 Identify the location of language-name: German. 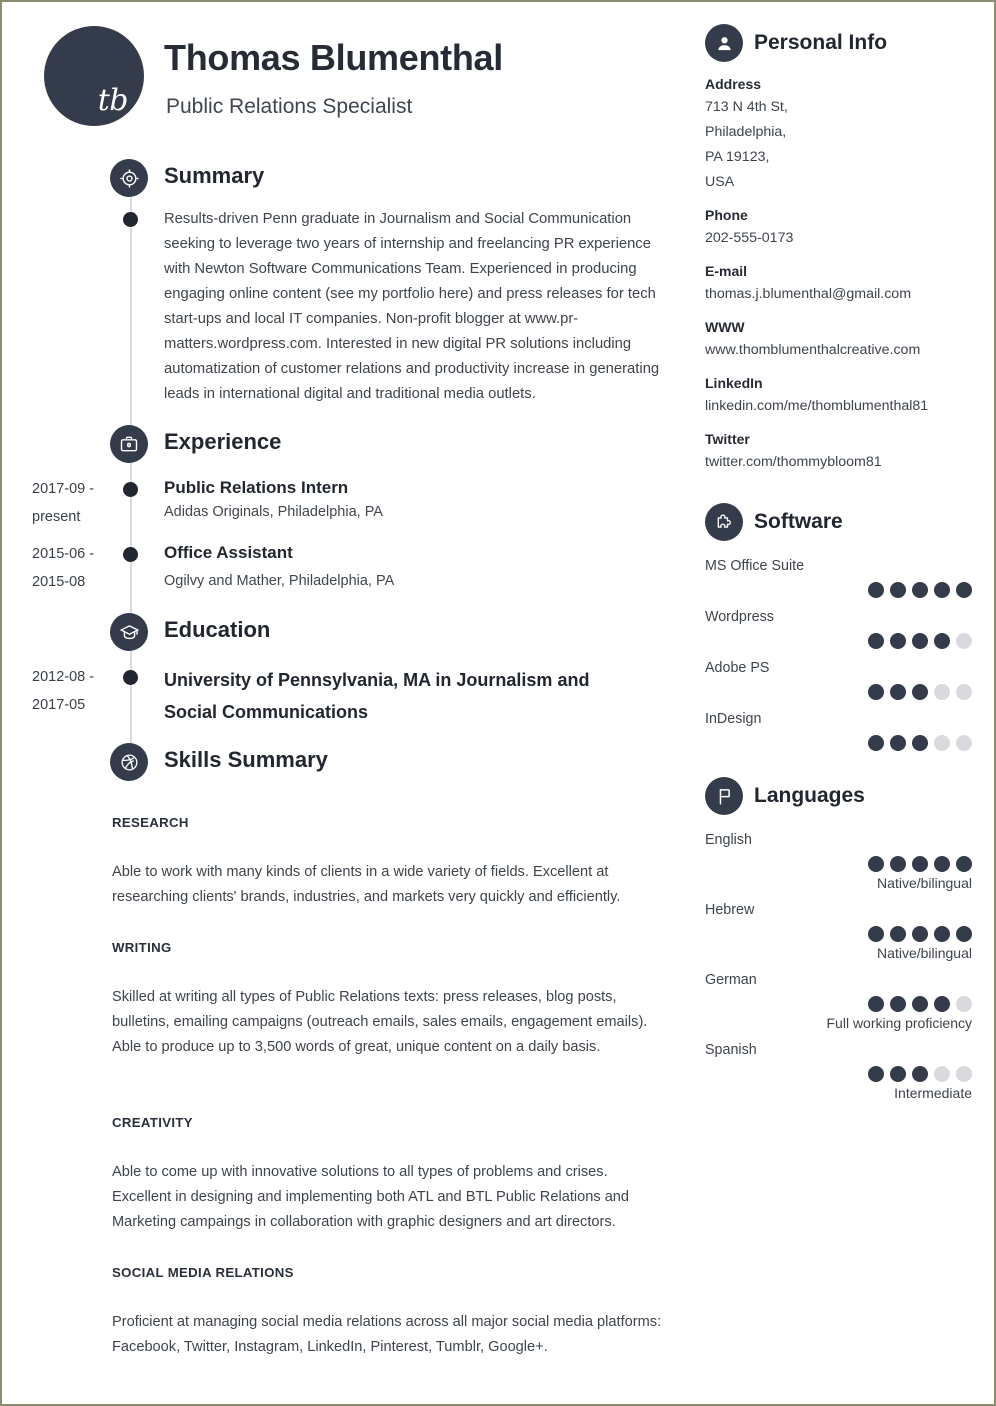
(731, 980).